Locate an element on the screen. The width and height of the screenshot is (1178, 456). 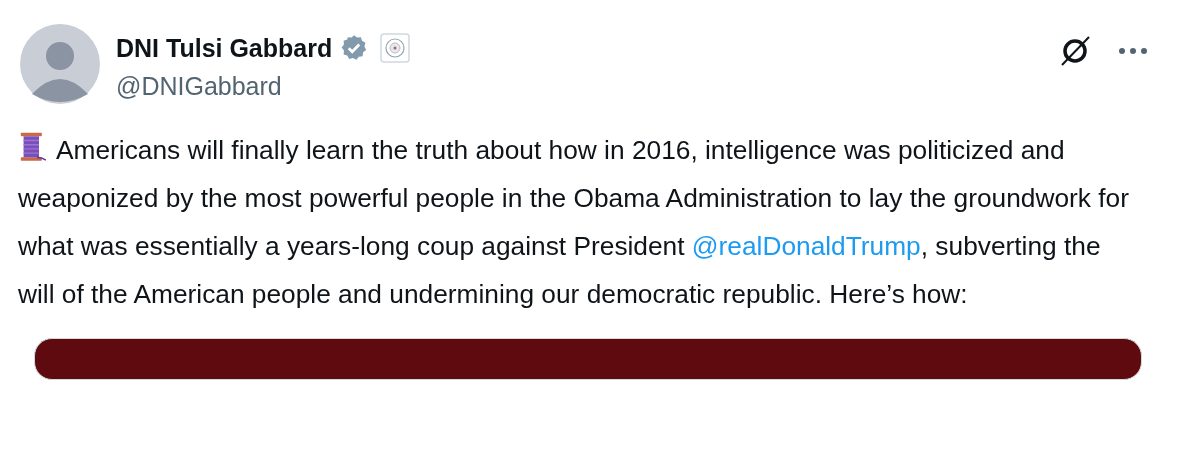
more-options-icon is located at coordinates (1133, 51).